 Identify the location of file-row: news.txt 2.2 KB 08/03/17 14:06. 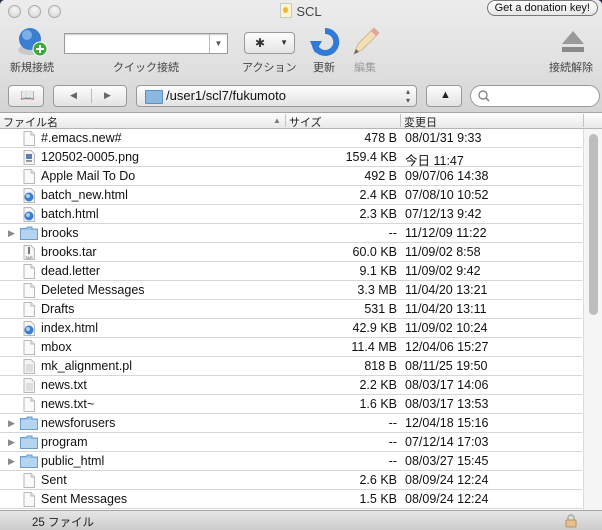
(291, 385).